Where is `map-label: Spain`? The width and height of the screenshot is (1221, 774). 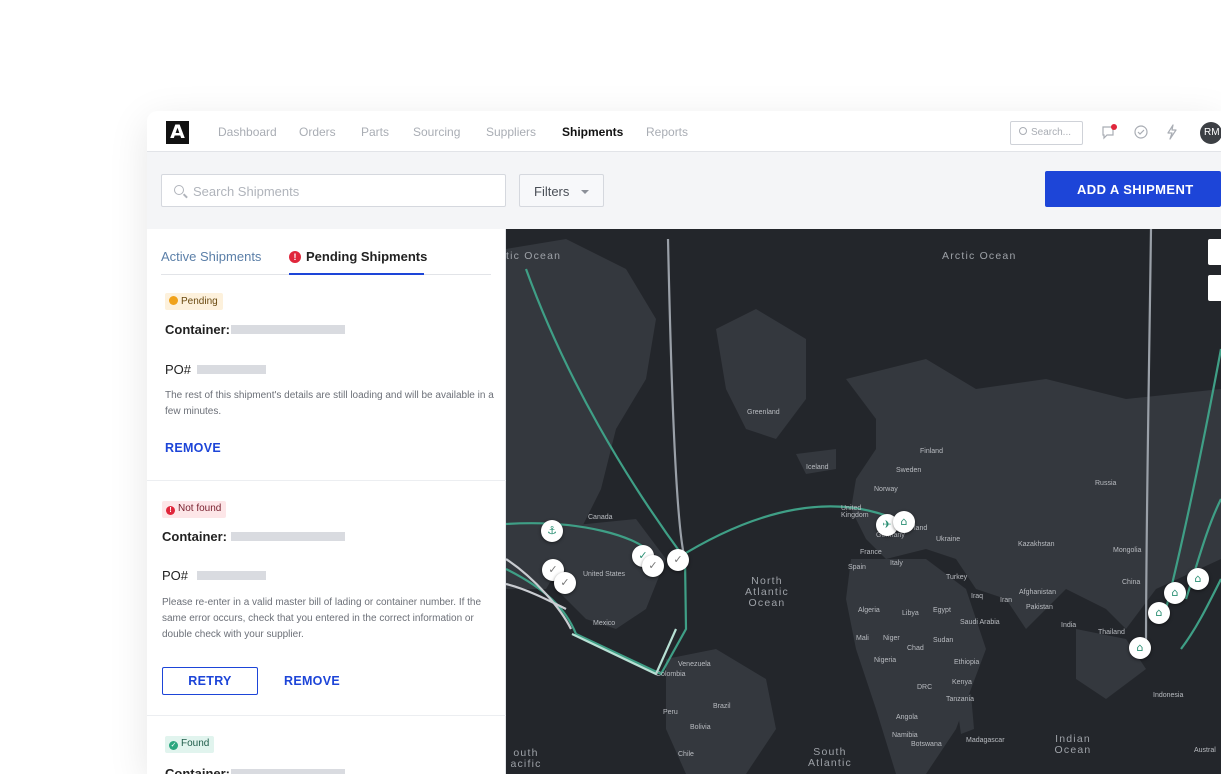 map-label: Spain is located at coordinates (857, 567).